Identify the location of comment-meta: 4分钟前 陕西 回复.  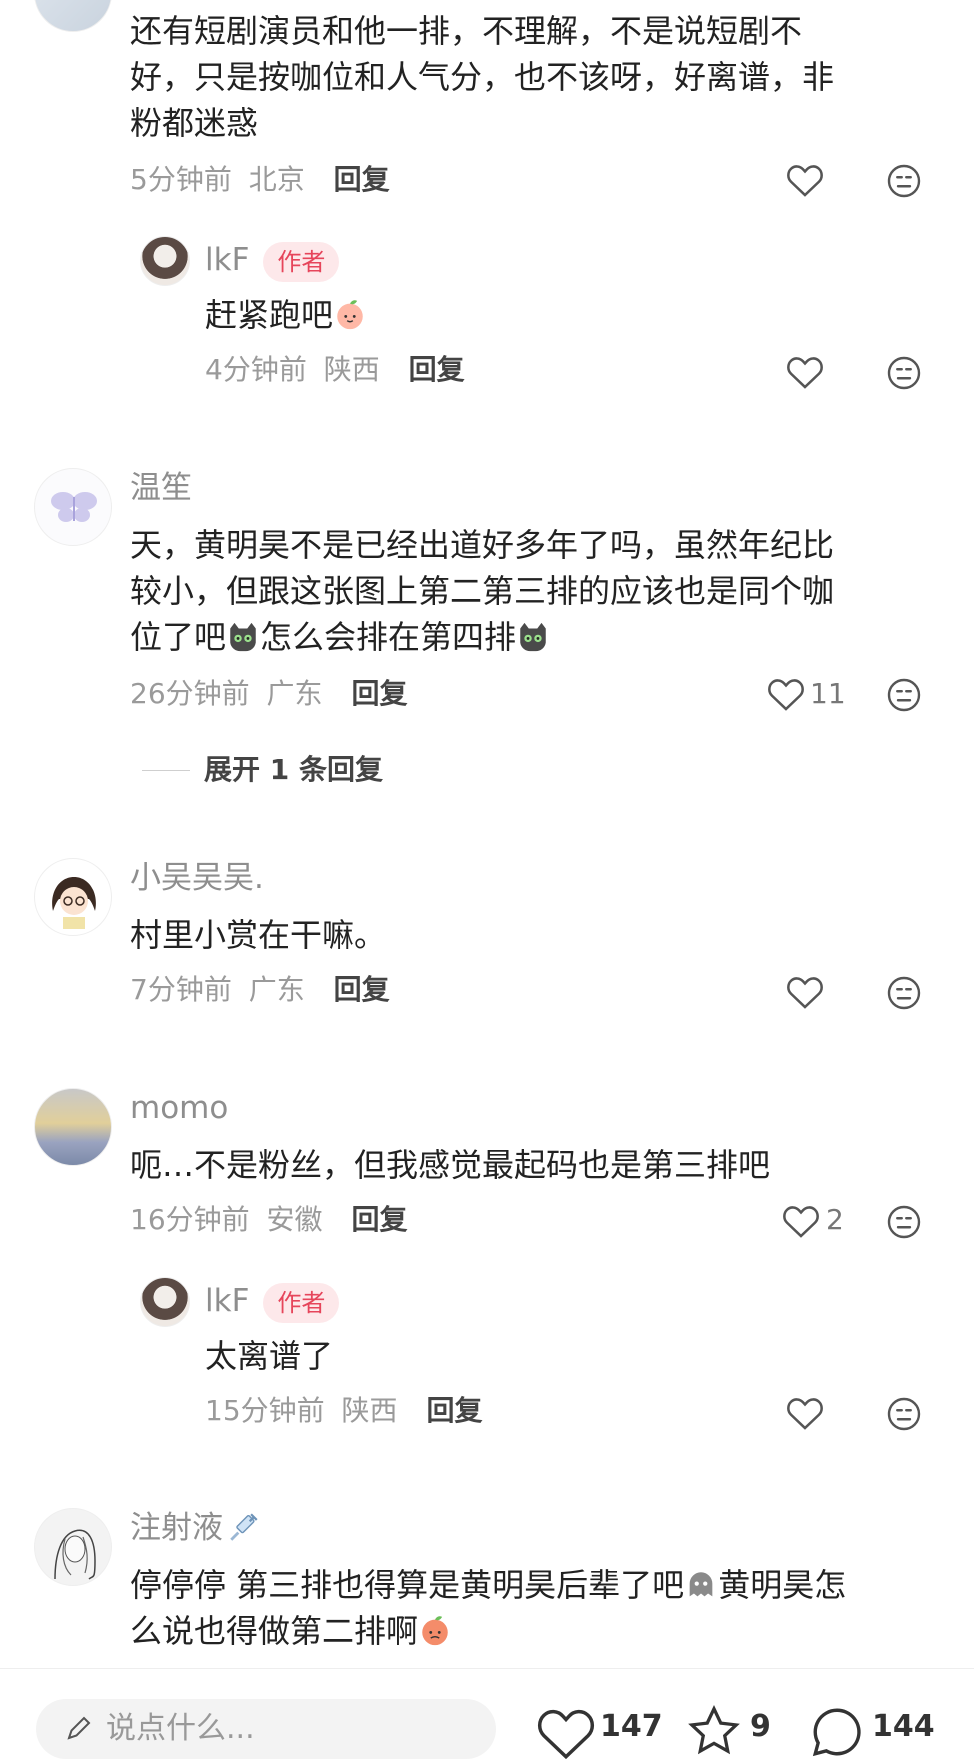
(335, 370).